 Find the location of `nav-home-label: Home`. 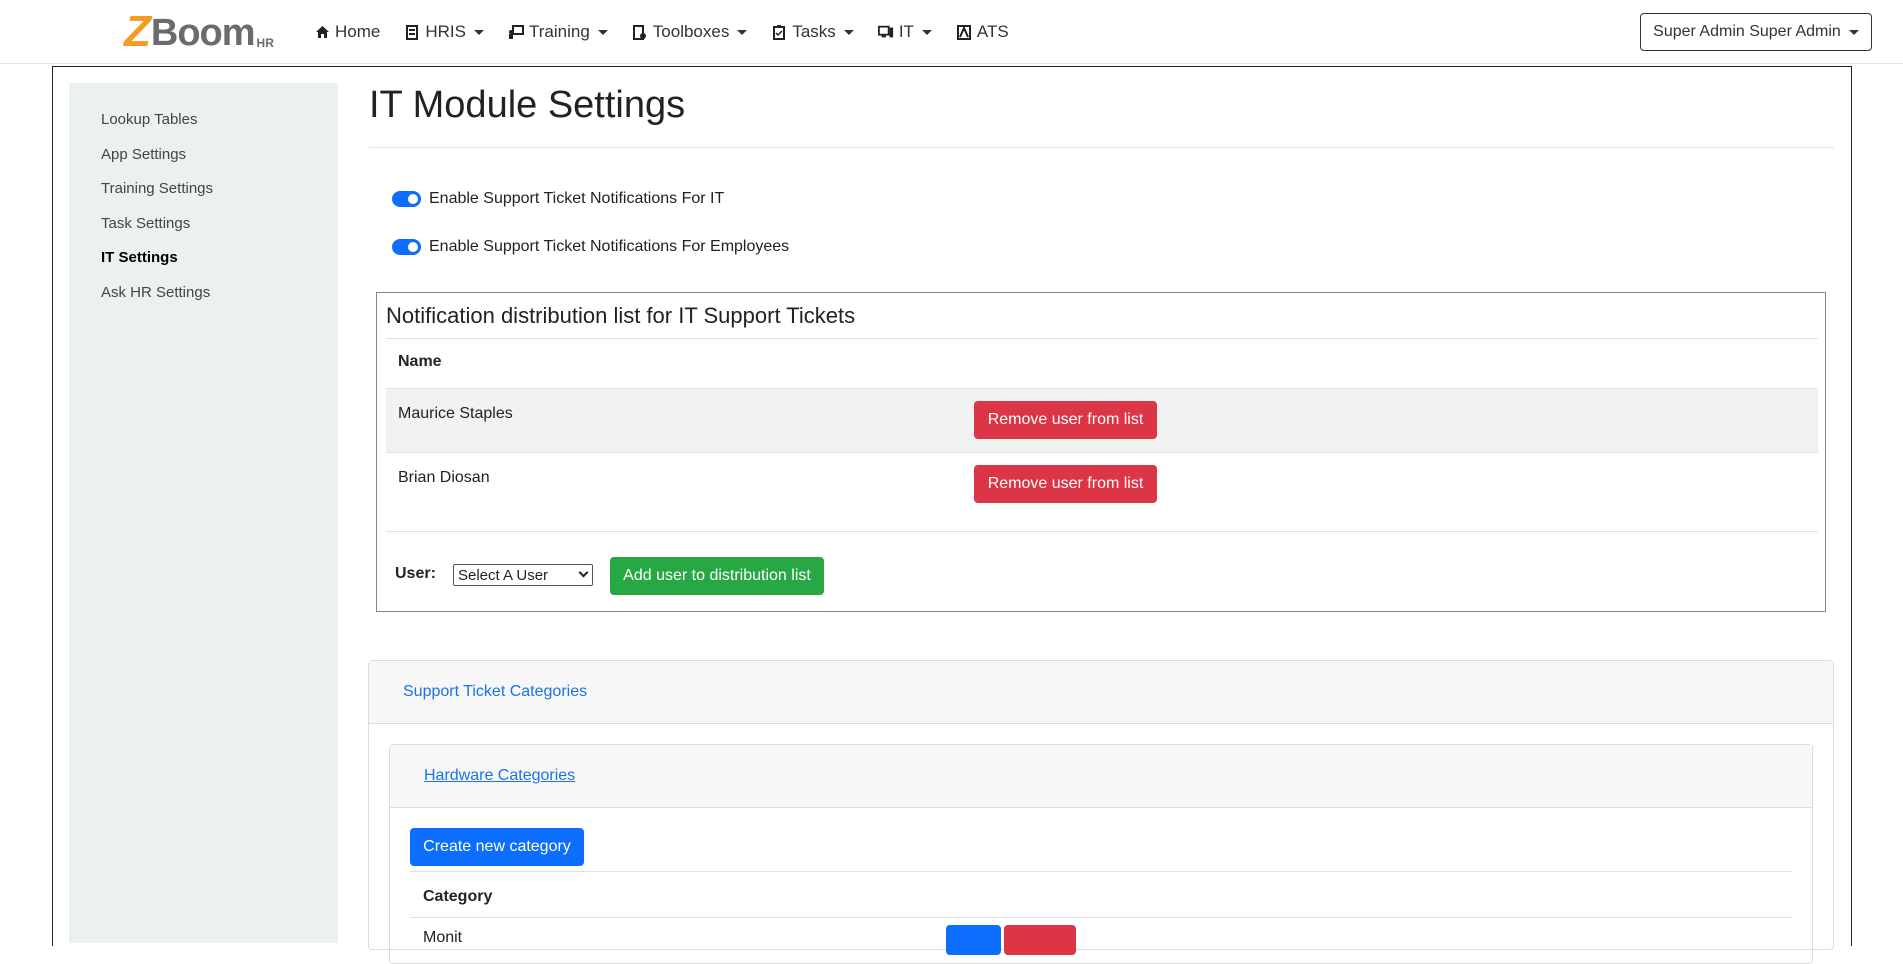

nav-home-label: Home is located at coordinates (358, 31).